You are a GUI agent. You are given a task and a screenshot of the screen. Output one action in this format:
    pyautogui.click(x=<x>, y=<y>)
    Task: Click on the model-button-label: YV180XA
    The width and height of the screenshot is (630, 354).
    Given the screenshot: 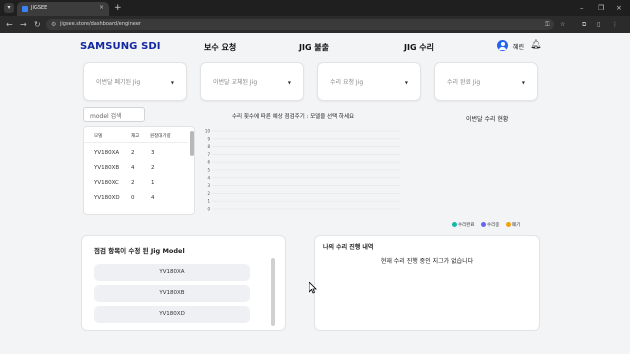 What is the action you would take?
    pyautogui.click(x=172, y=272)
    